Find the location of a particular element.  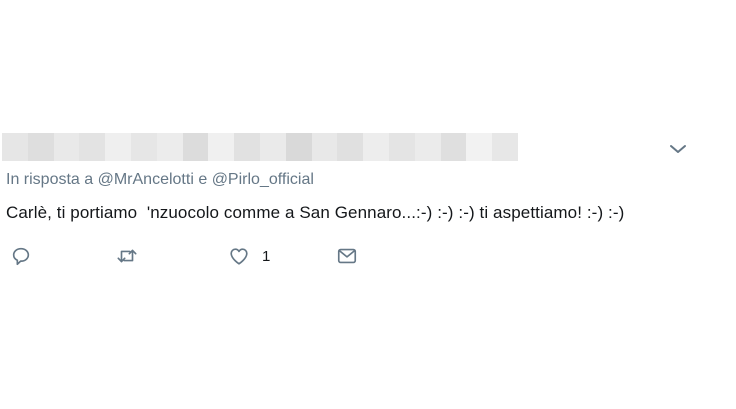

mention-link-mrancelotti: @MrAncelotti is located at coordinates (146, 179).